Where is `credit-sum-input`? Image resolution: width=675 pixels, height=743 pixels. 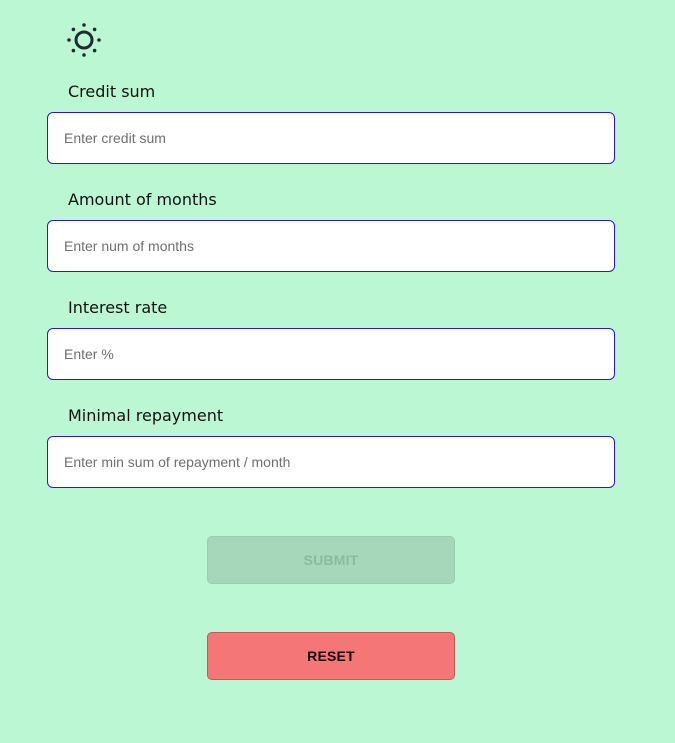
credit-sum-input is located at coordinates (331, 138).